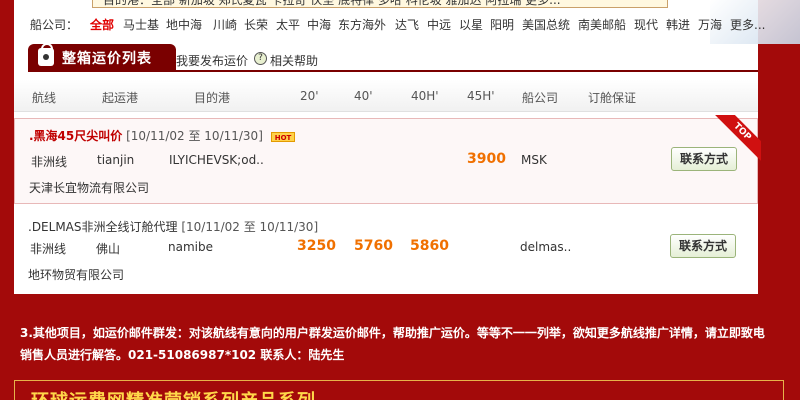 Image resolution: width=800 pixels, height=400 pixels. Describe the element at coordinates (44, 98) in the screenshot. I see `header-route: 航线` at that location.